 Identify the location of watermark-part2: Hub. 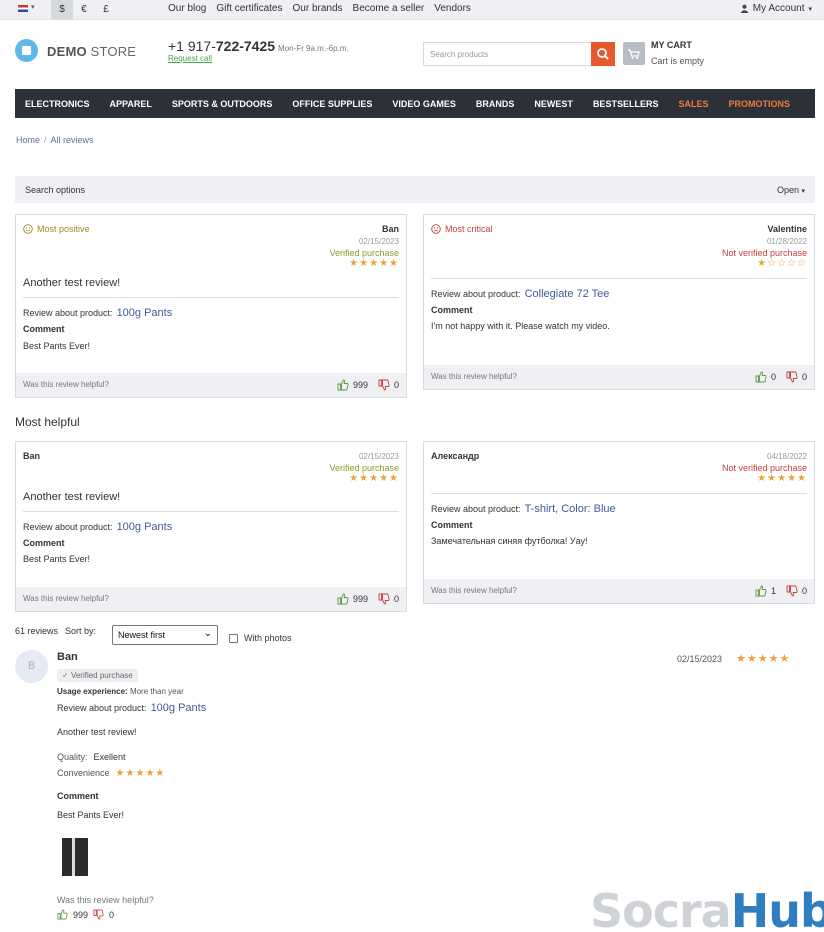
(777, 908).